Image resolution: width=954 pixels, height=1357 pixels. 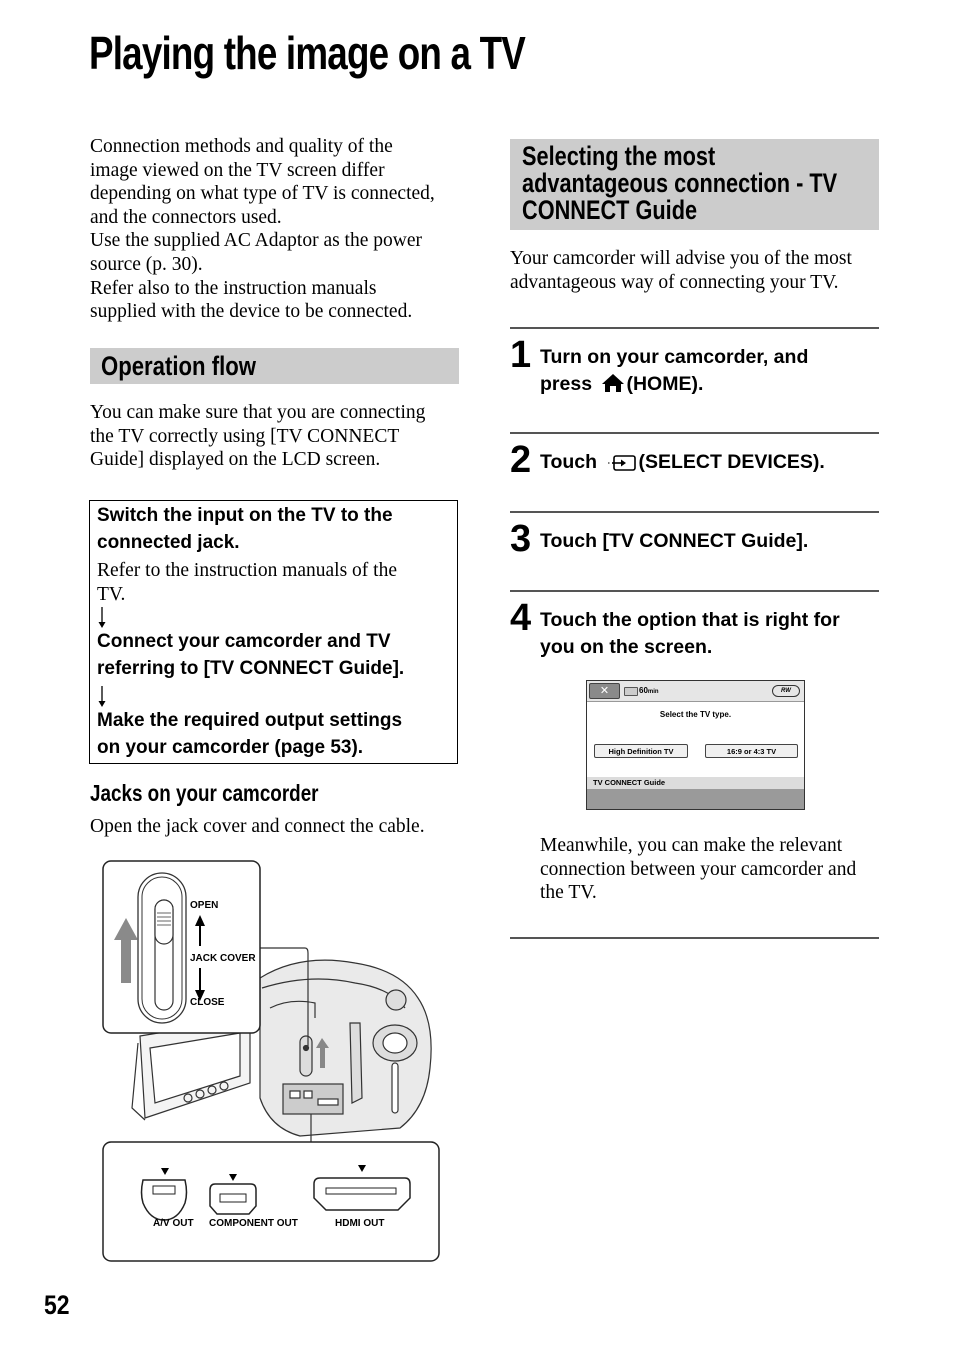 What do you see at coordinates (695, 691) in the screenshot?
I see `lcd-status-bar: ✕ 60min RW` at bounding box center [695, 691].